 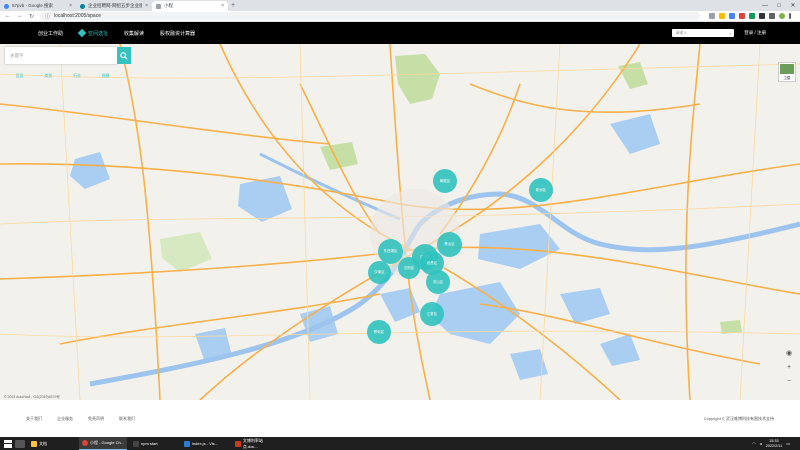 What do you see at coordinates (400, 33) in the screenshot?
I see `app-header: 创业工作助 空间选址 收集解读 股权融资计算器 请输入 ⌕ 登录 / 注册` at bounding box center [400, 33].